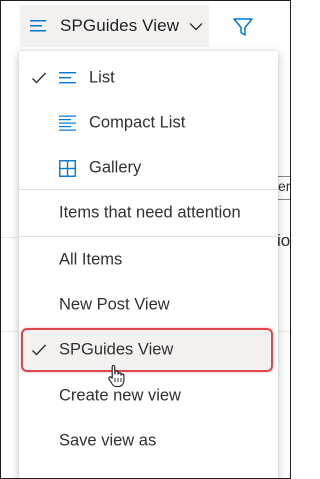  I want to click on chevron-down-icon, so click(196, 26).